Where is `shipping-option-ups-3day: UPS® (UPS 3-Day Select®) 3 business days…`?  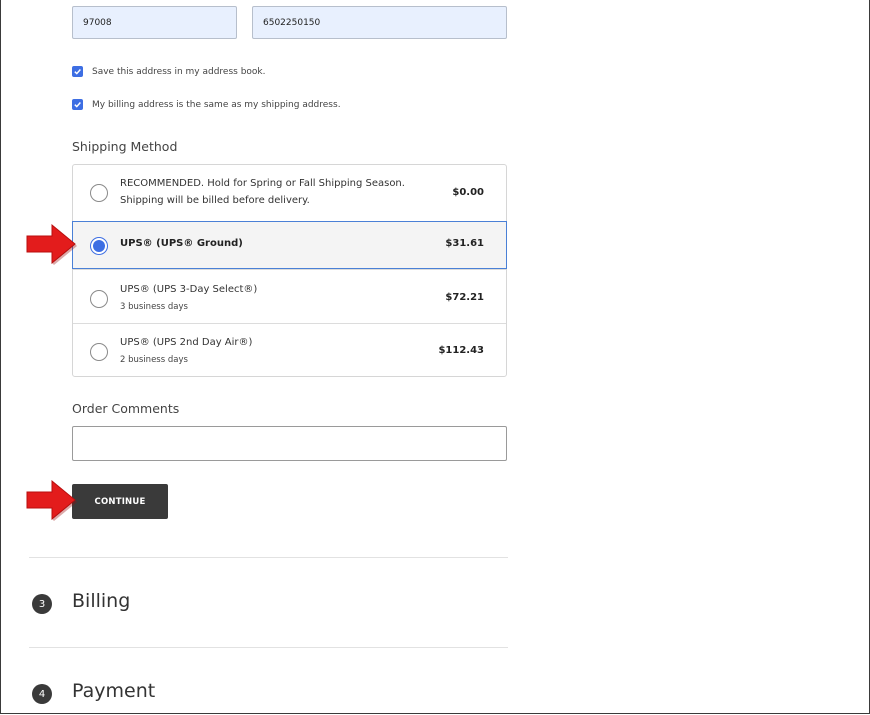
shipping-option-ups-3day: UPS® (UPS 3-Day Select®) 3 business days… is located at coordinates (289, 296).